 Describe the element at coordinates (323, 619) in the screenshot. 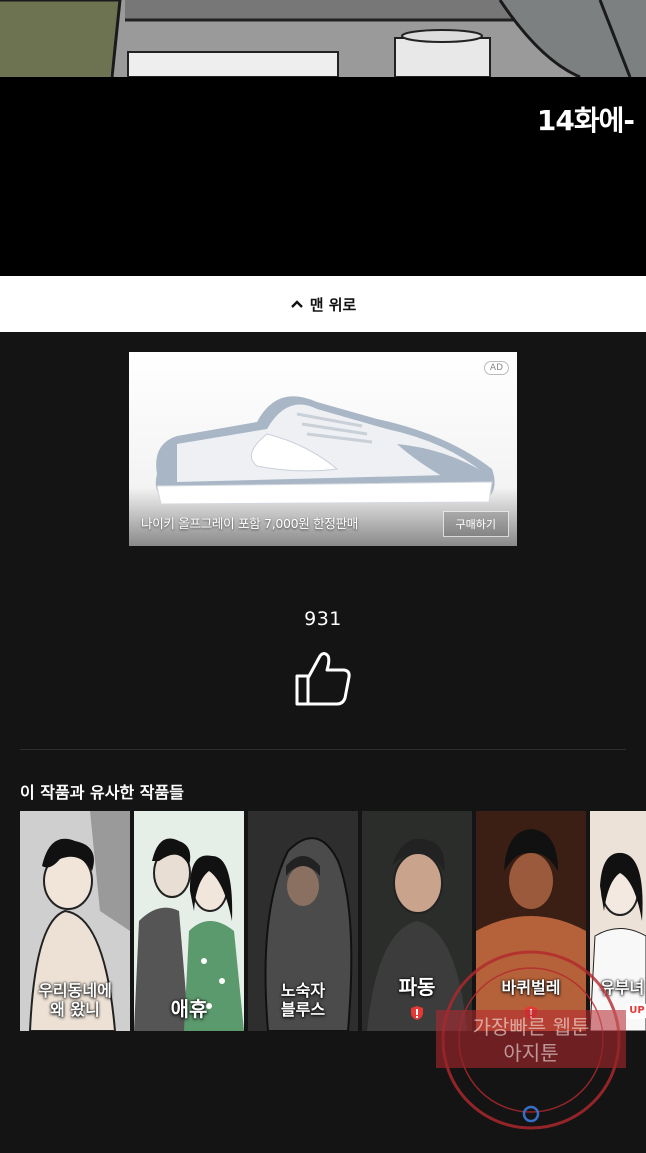

I see `like-count: 931` at that location.